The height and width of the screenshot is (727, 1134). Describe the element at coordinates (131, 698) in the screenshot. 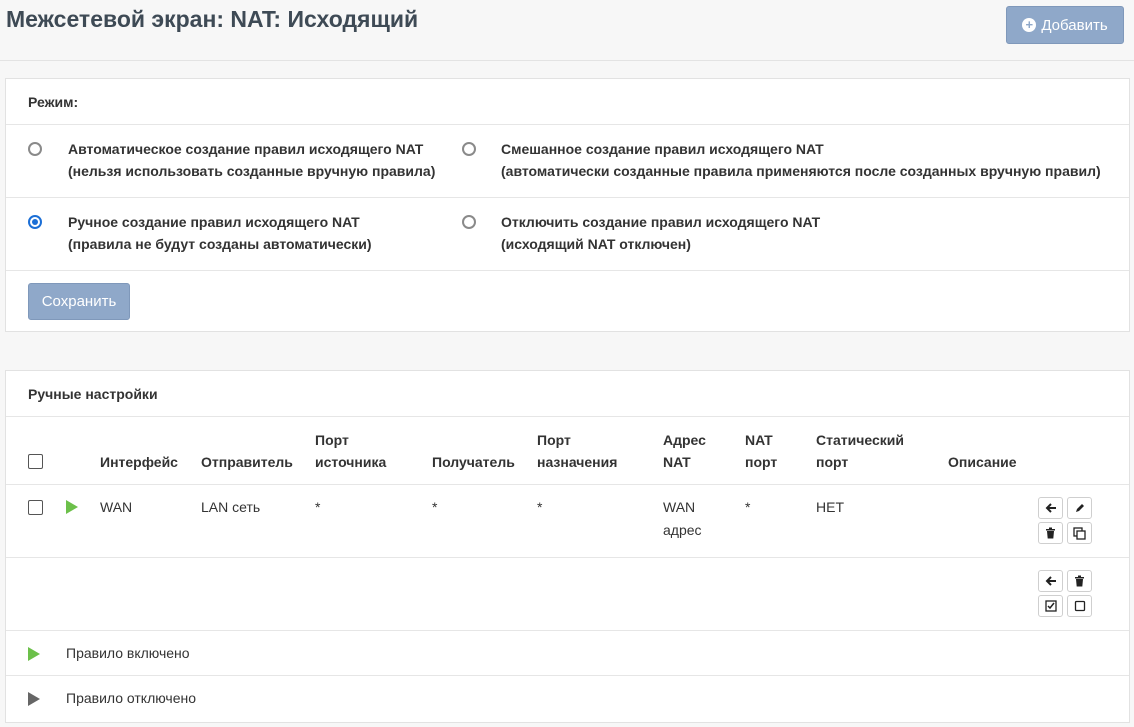

I see `legend-disabled-label: Правило отключено` at that location.